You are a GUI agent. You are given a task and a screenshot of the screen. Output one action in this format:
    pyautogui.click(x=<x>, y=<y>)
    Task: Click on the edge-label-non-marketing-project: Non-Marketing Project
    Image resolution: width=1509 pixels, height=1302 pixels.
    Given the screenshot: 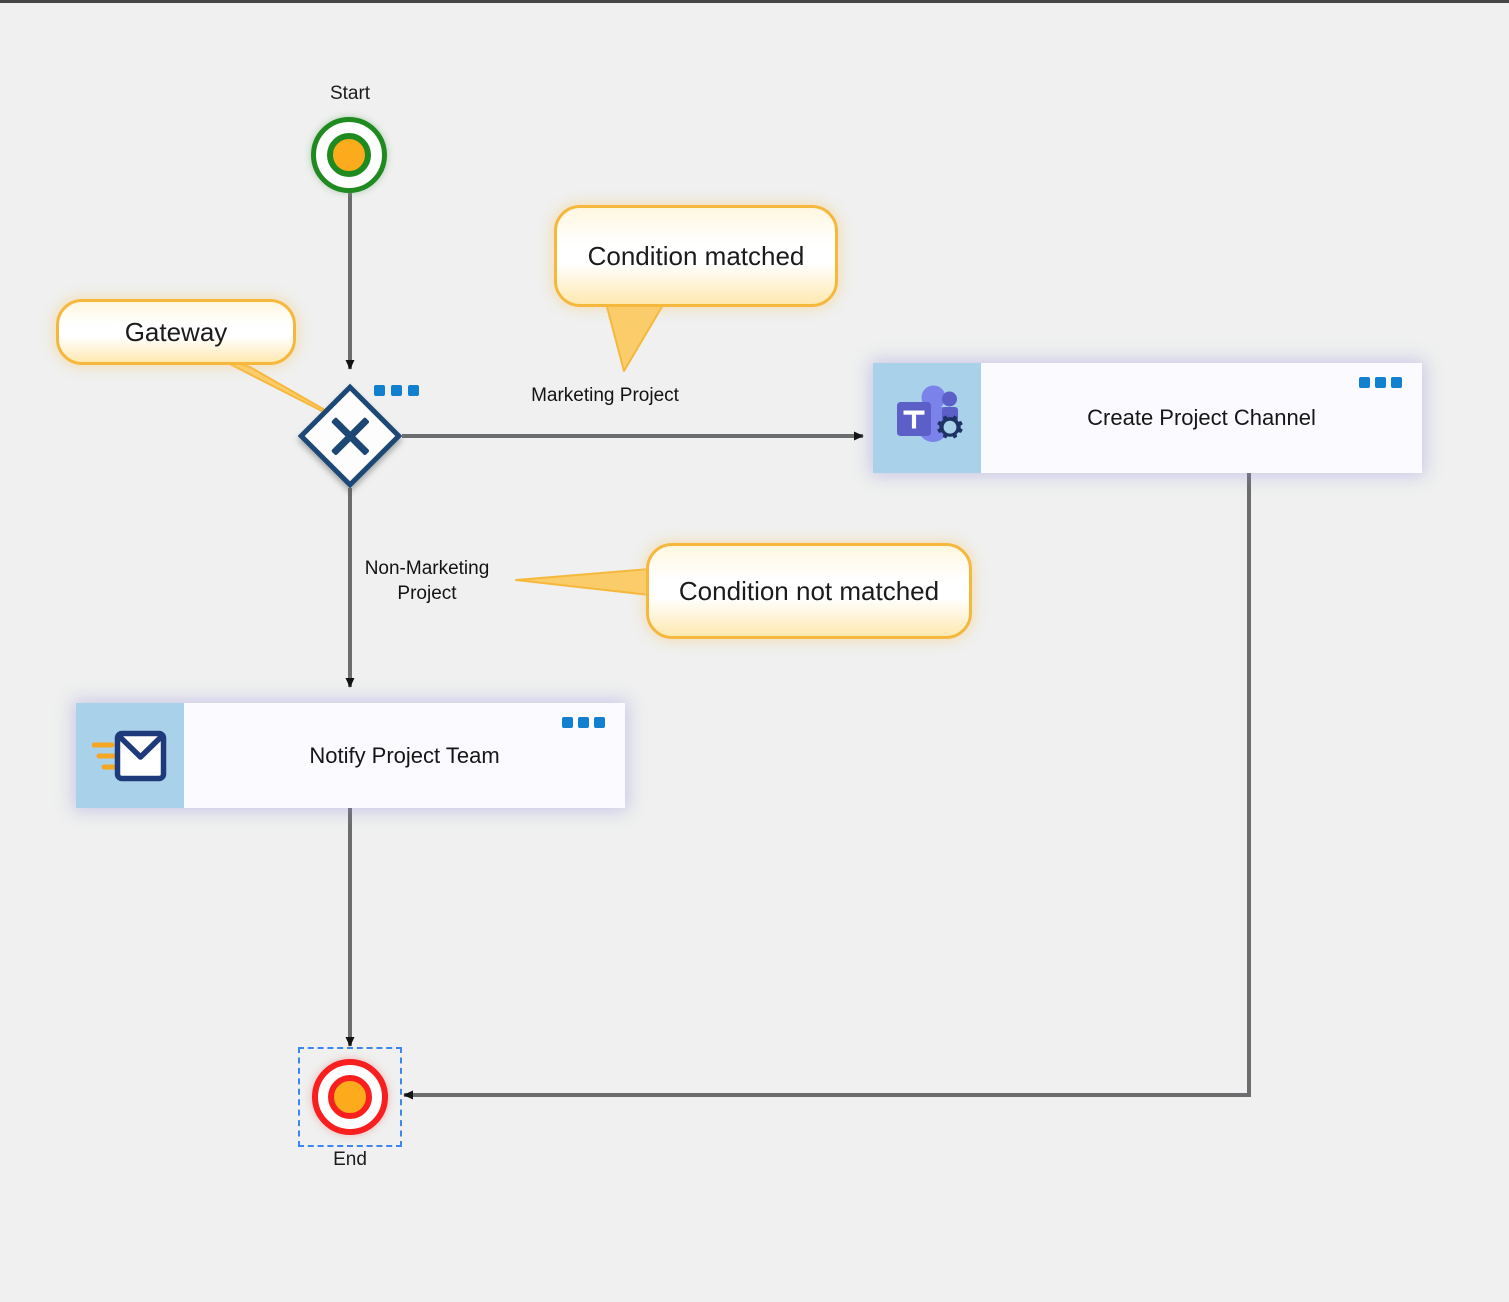 What is the action you would take?
    pyautogui.click(x=427, y=581)
    